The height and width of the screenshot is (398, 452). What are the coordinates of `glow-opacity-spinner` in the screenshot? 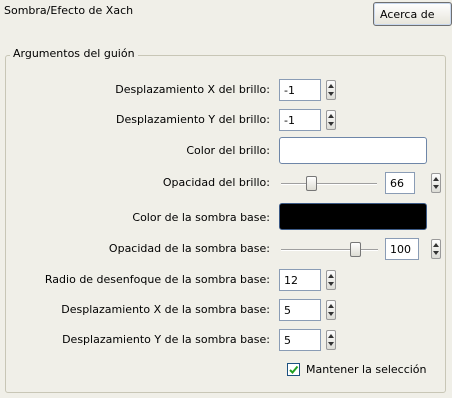 It's located at (436, 183).